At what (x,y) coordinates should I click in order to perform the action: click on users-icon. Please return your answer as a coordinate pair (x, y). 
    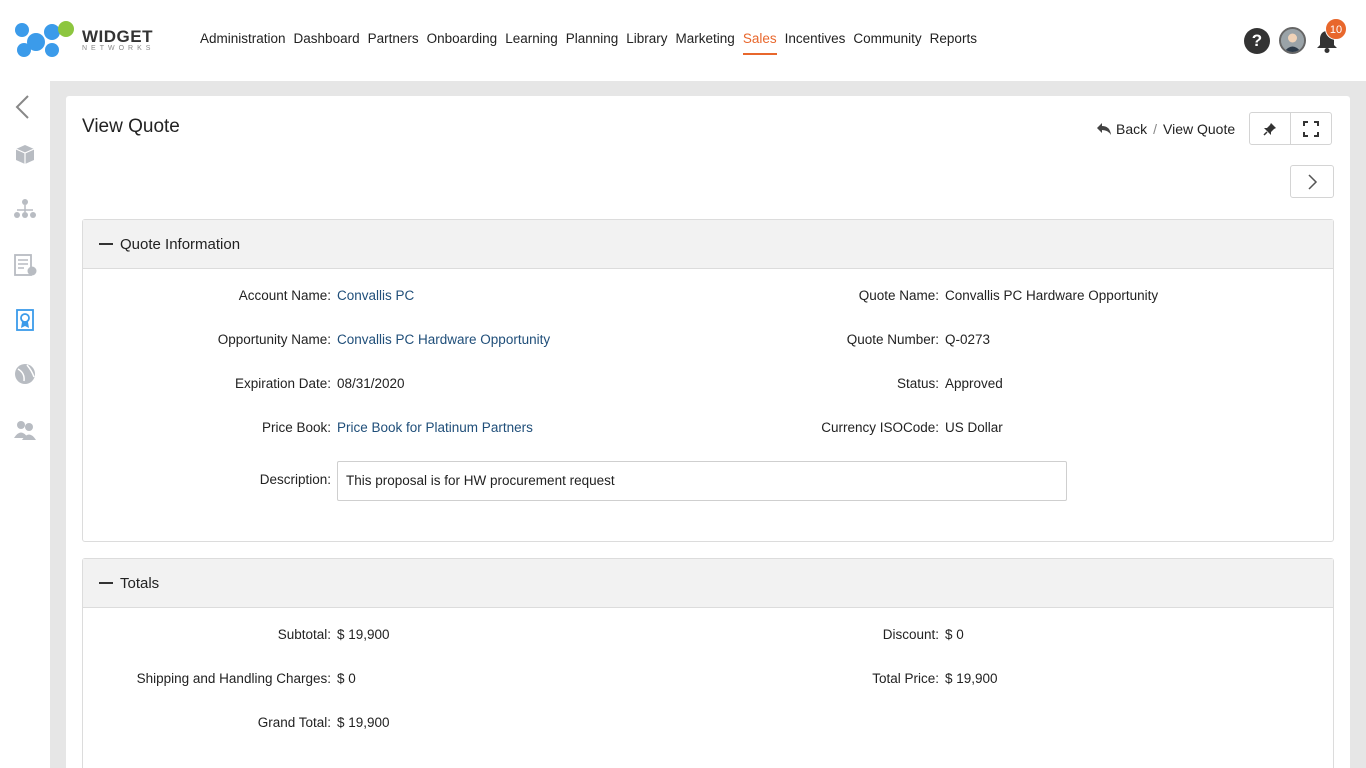
    Looking at the image, I should click on (25, 429).